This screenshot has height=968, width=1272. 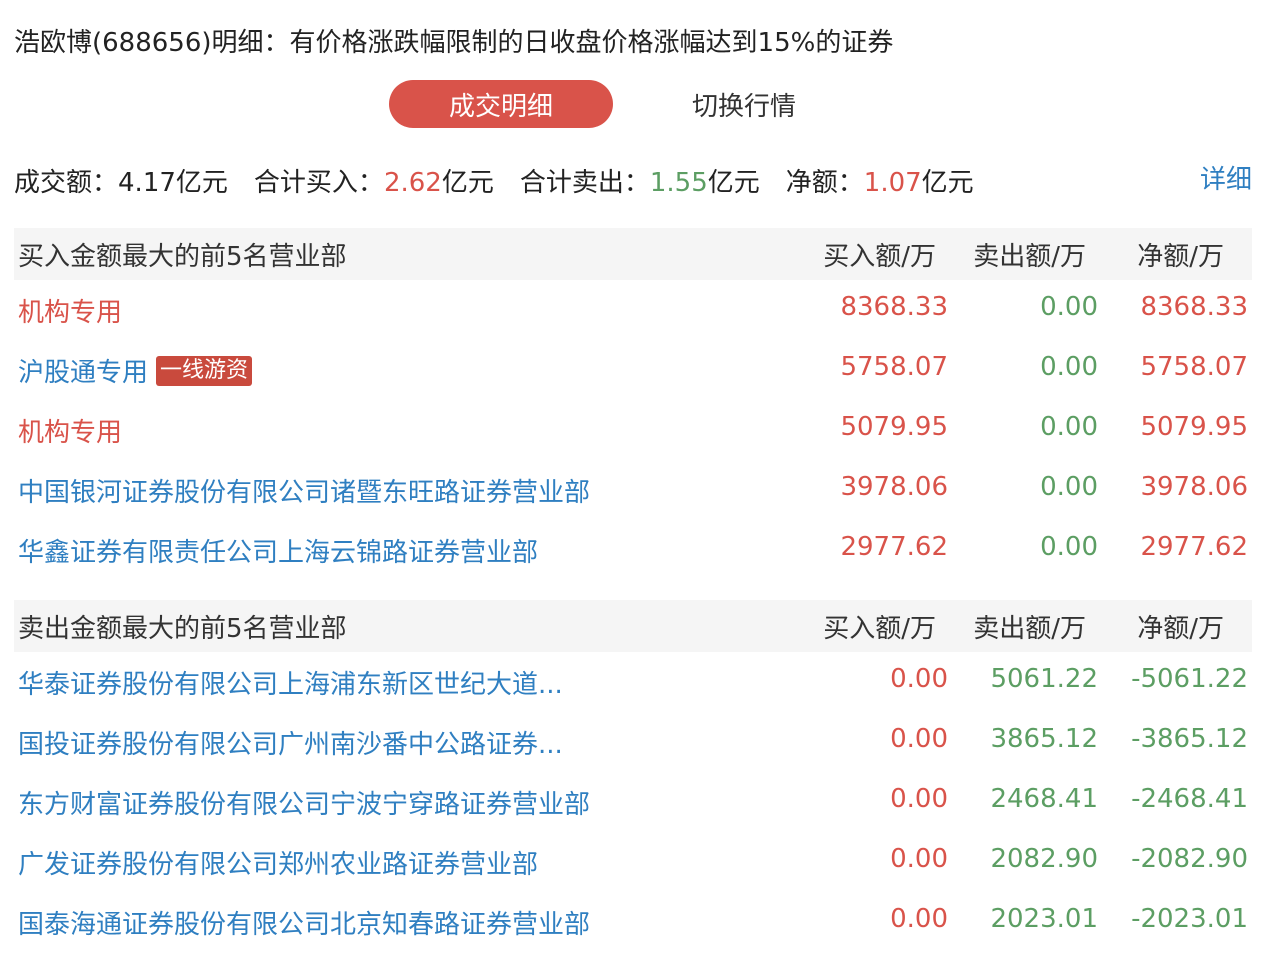 I want to click on sell-amount: 2082.90, so click(x=1044, y=859).